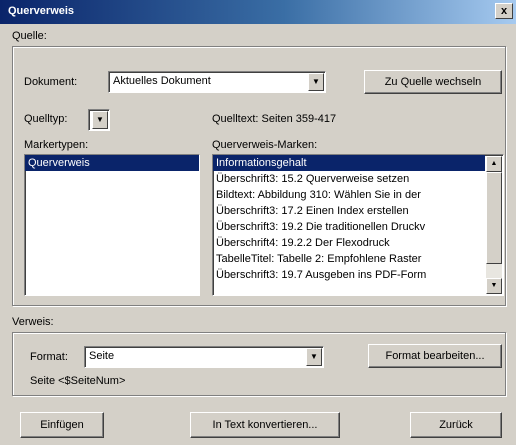 The height and width of the screenshot is (445, 516). Describe the element at coordinates (349, 275) in the screenshot. I see `list-item: Überschrift3: 19.7 Ausgeben ins PDF-Form` at that location.